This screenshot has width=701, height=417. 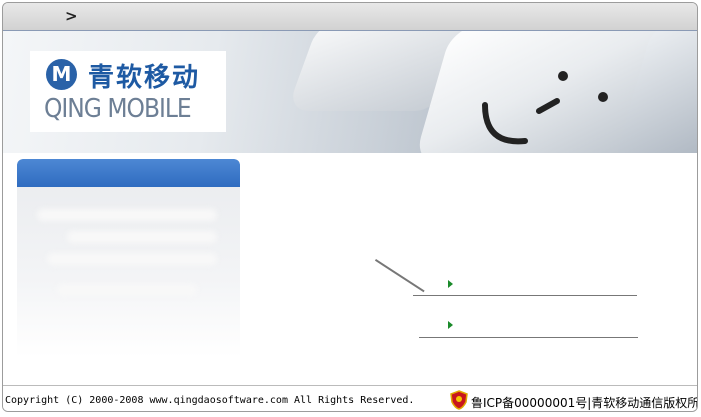 What do you see at coordinates (61, 74) in the screenshot?
I see `logo-m-icon: M` at bounding box center [61, 74].